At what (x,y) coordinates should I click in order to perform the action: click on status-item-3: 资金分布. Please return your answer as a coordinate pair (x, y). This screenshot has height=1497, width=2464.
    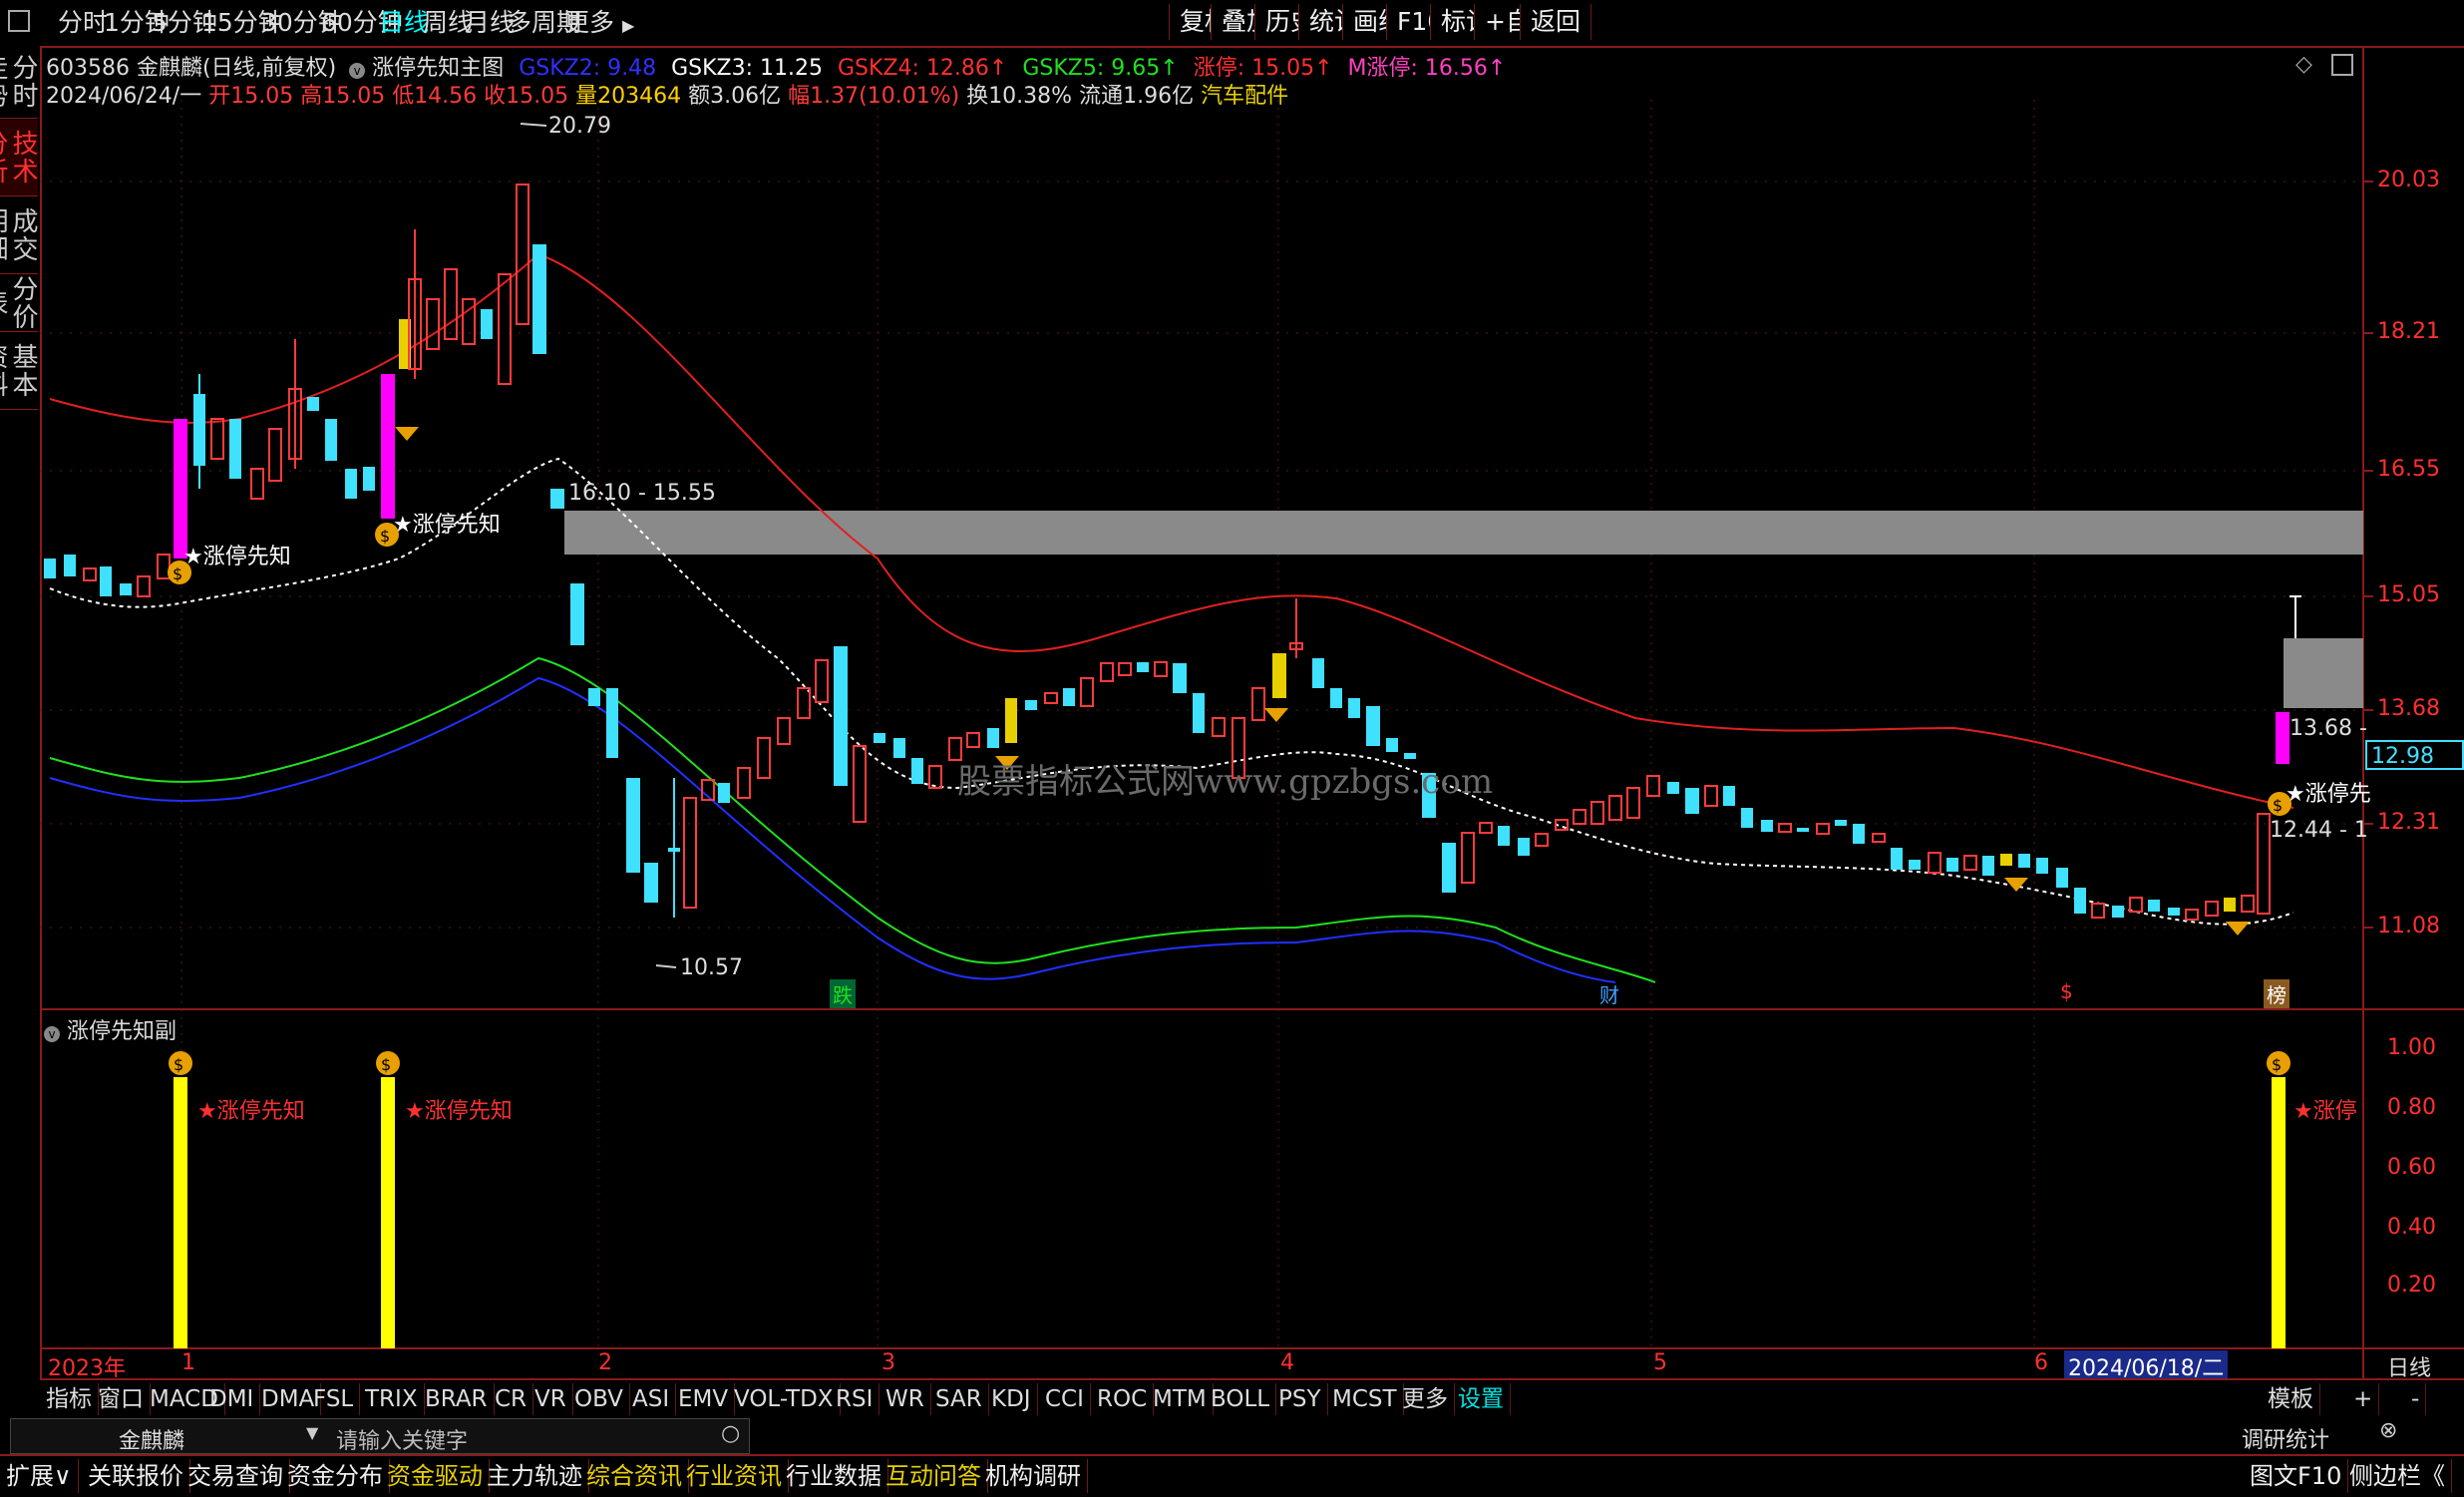
    Looking at the image, I should click on (335, 1476).